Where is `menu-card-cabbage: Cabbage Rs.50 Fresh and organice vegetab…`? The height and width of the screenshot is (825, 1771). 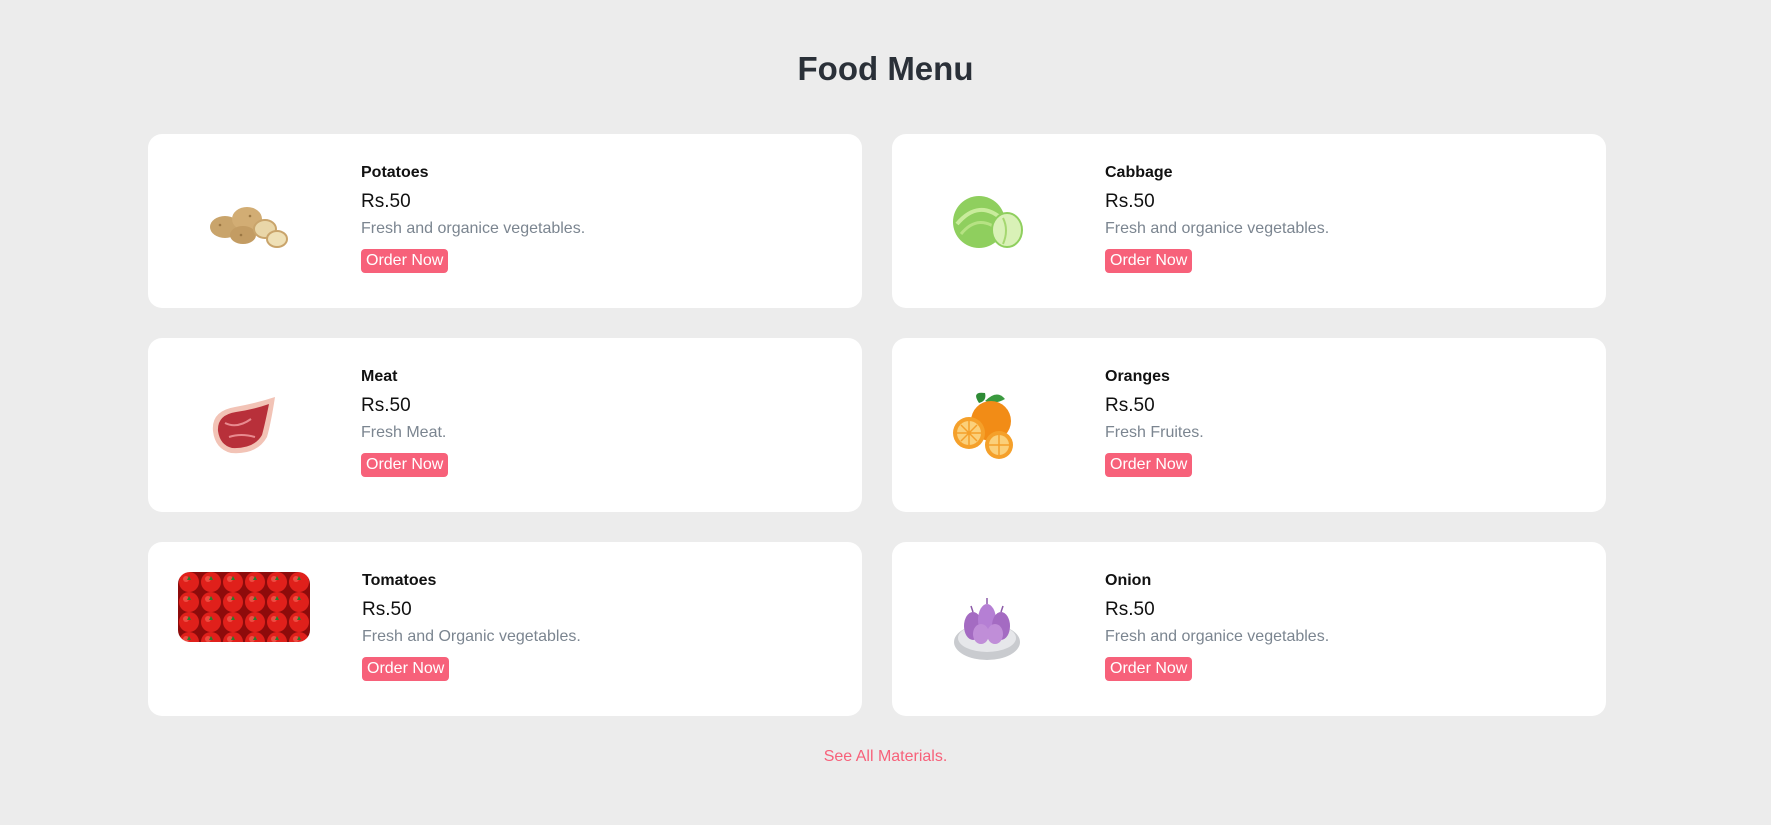
menu-card-cabbage: Cabbage Rs.50 Fresh and organice vegetab… is located at coordinates (1249, 221).